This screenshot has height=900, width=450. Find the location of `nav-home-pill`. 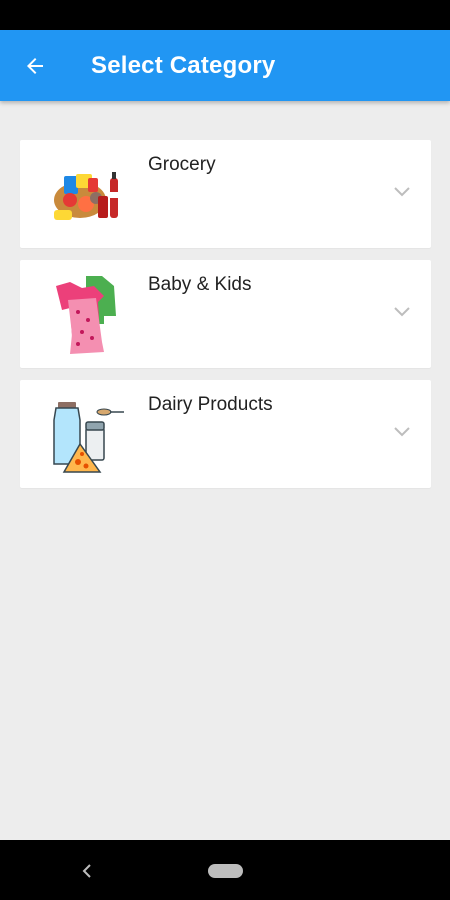

nav-home-pill is located at coordinates (225, 871).